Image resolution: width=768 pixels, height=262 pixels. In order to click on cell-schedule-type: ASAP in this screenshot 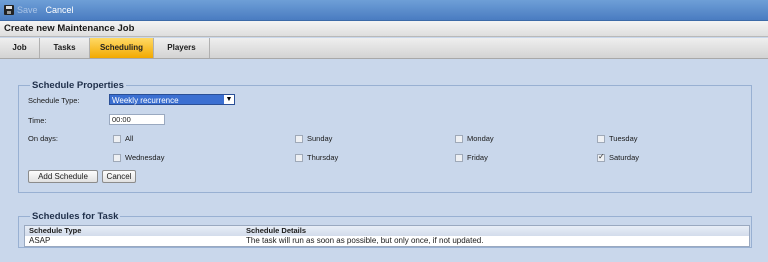, I will do `click(40, 240)`.